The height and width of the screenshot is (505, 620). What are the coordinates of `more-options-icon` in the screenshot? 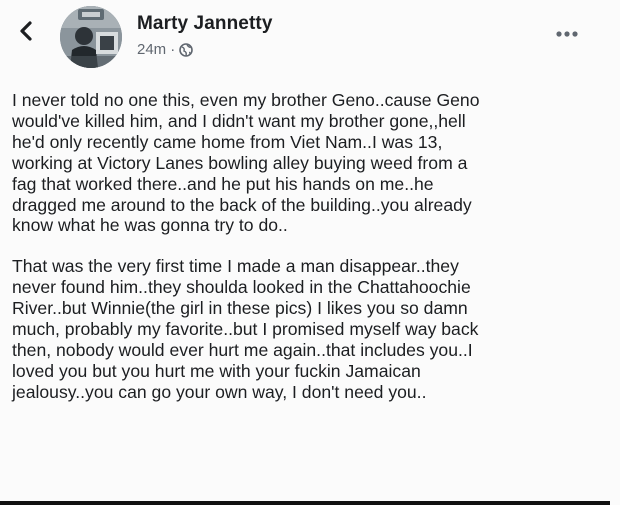 It's located at (567, 34).